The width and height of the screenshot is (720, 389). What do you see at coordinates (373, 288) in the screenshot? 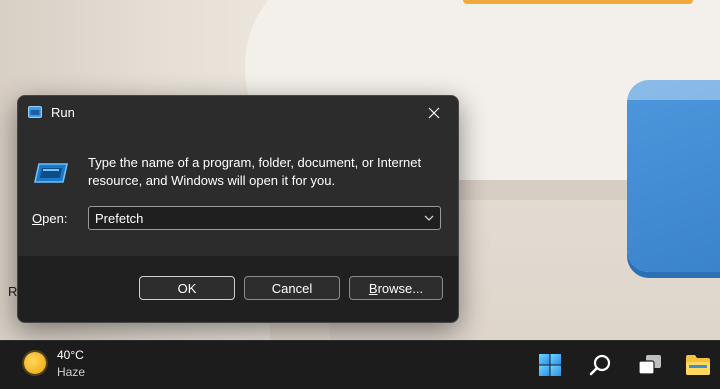
I see `browse-mnemonic: B` at bounding box center [373, 288].